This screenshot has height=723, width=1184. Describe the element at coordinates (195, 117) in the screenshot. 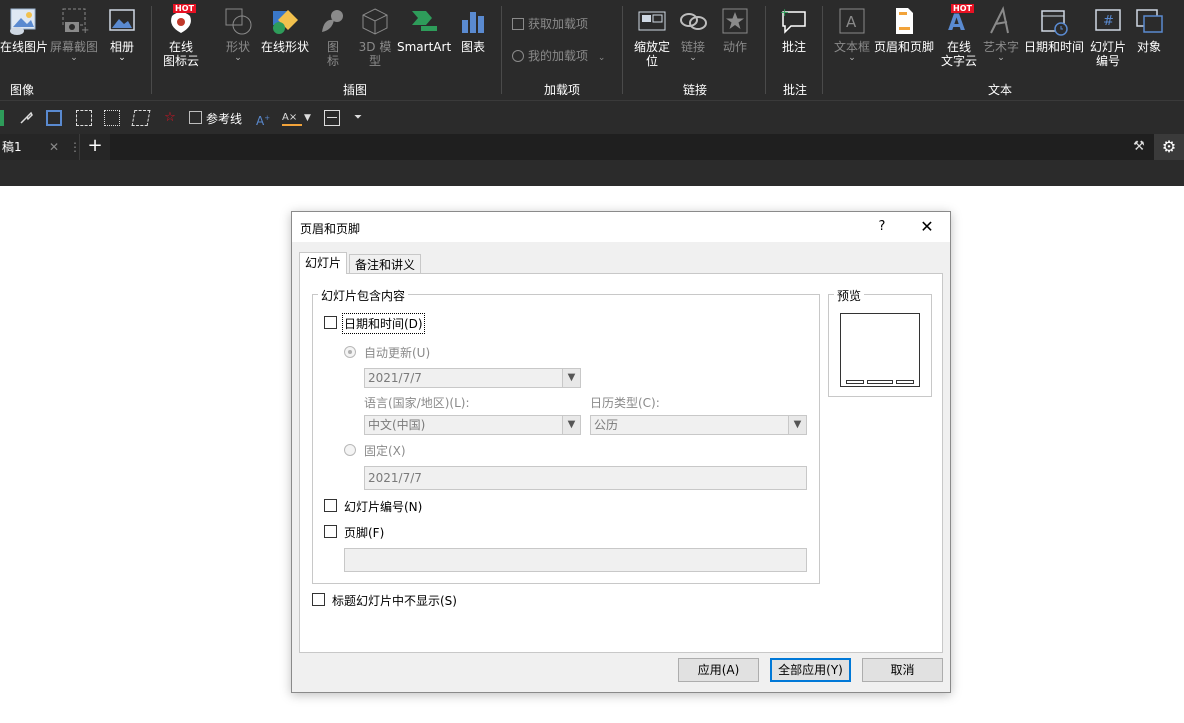

I see `guides-checkbox` at that location.